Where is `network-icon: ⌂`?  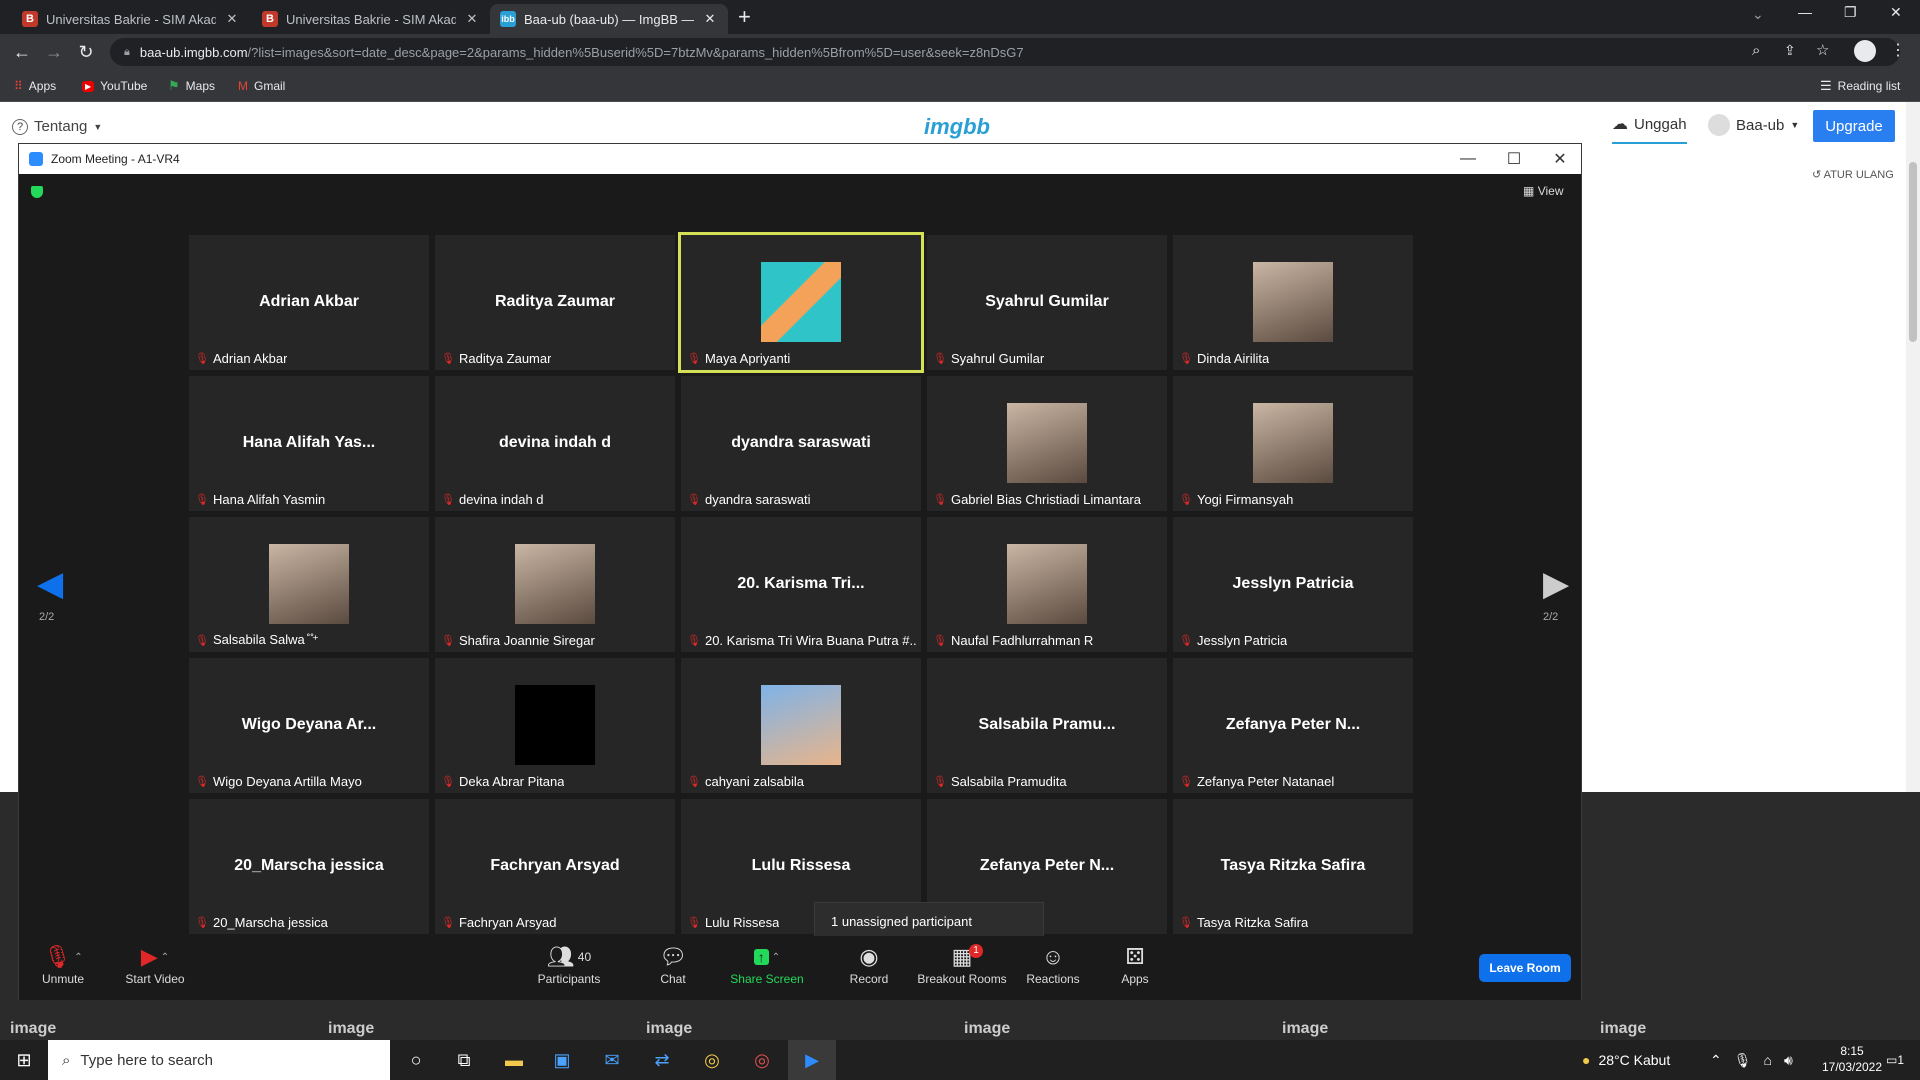
network-icon: ⌂ is located at coordinates (1768, 1060).